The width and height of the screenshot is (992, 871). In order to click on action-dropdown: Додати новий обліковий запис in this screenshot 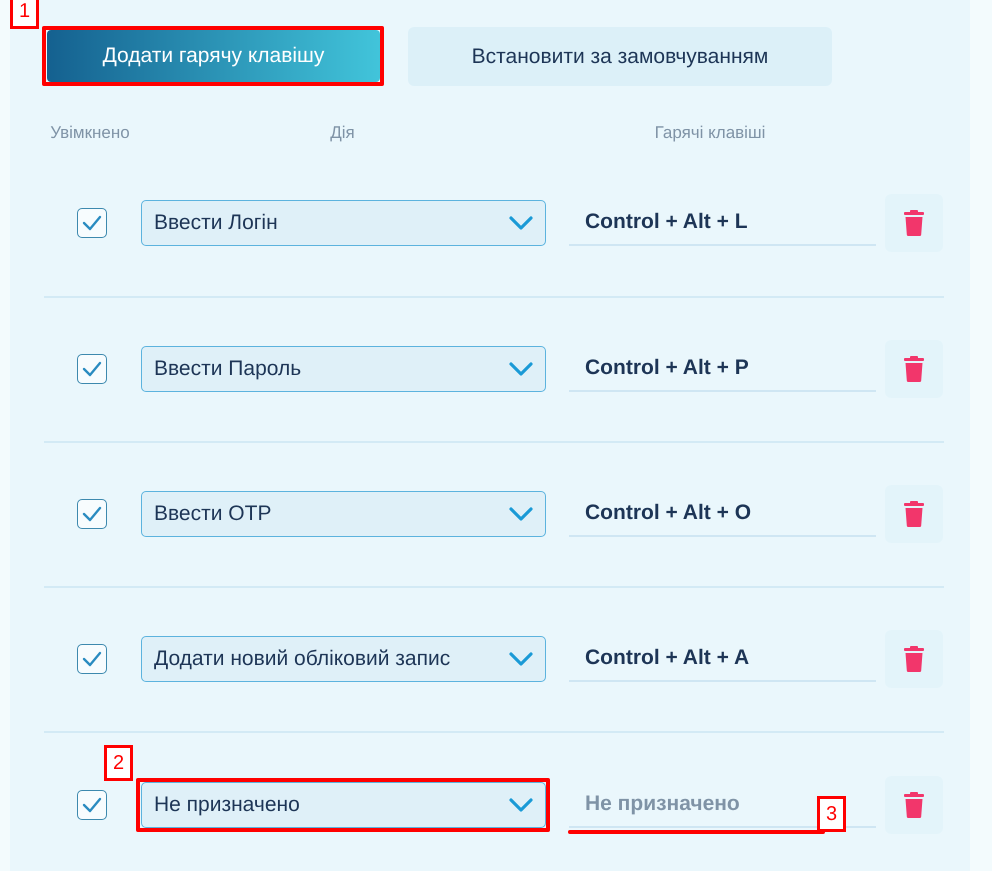, I will do `click(343, 659)`.